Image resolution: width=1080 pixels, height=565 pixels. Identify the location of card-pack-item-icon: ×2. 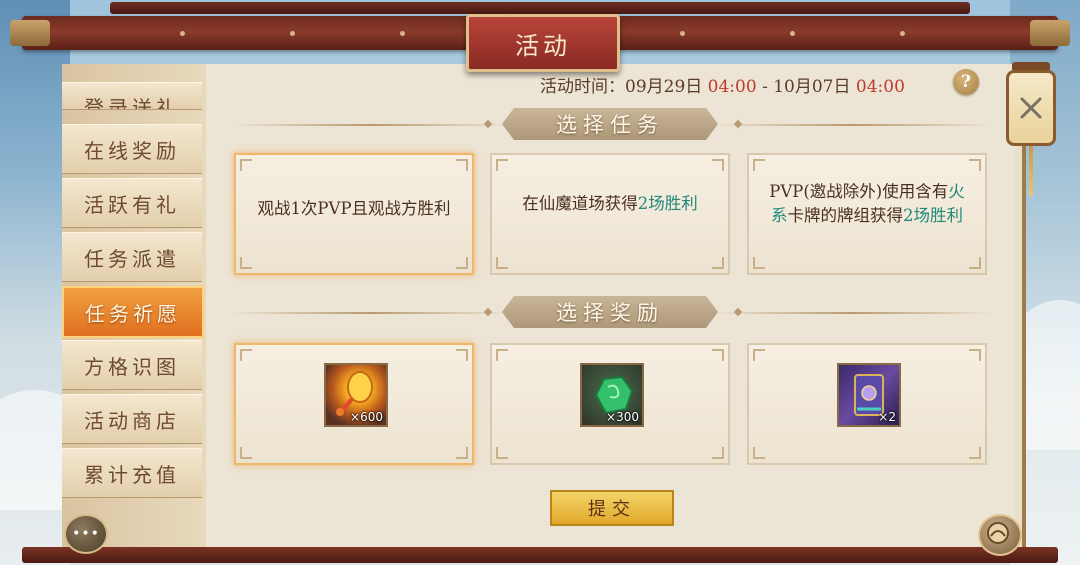
(869, 395).